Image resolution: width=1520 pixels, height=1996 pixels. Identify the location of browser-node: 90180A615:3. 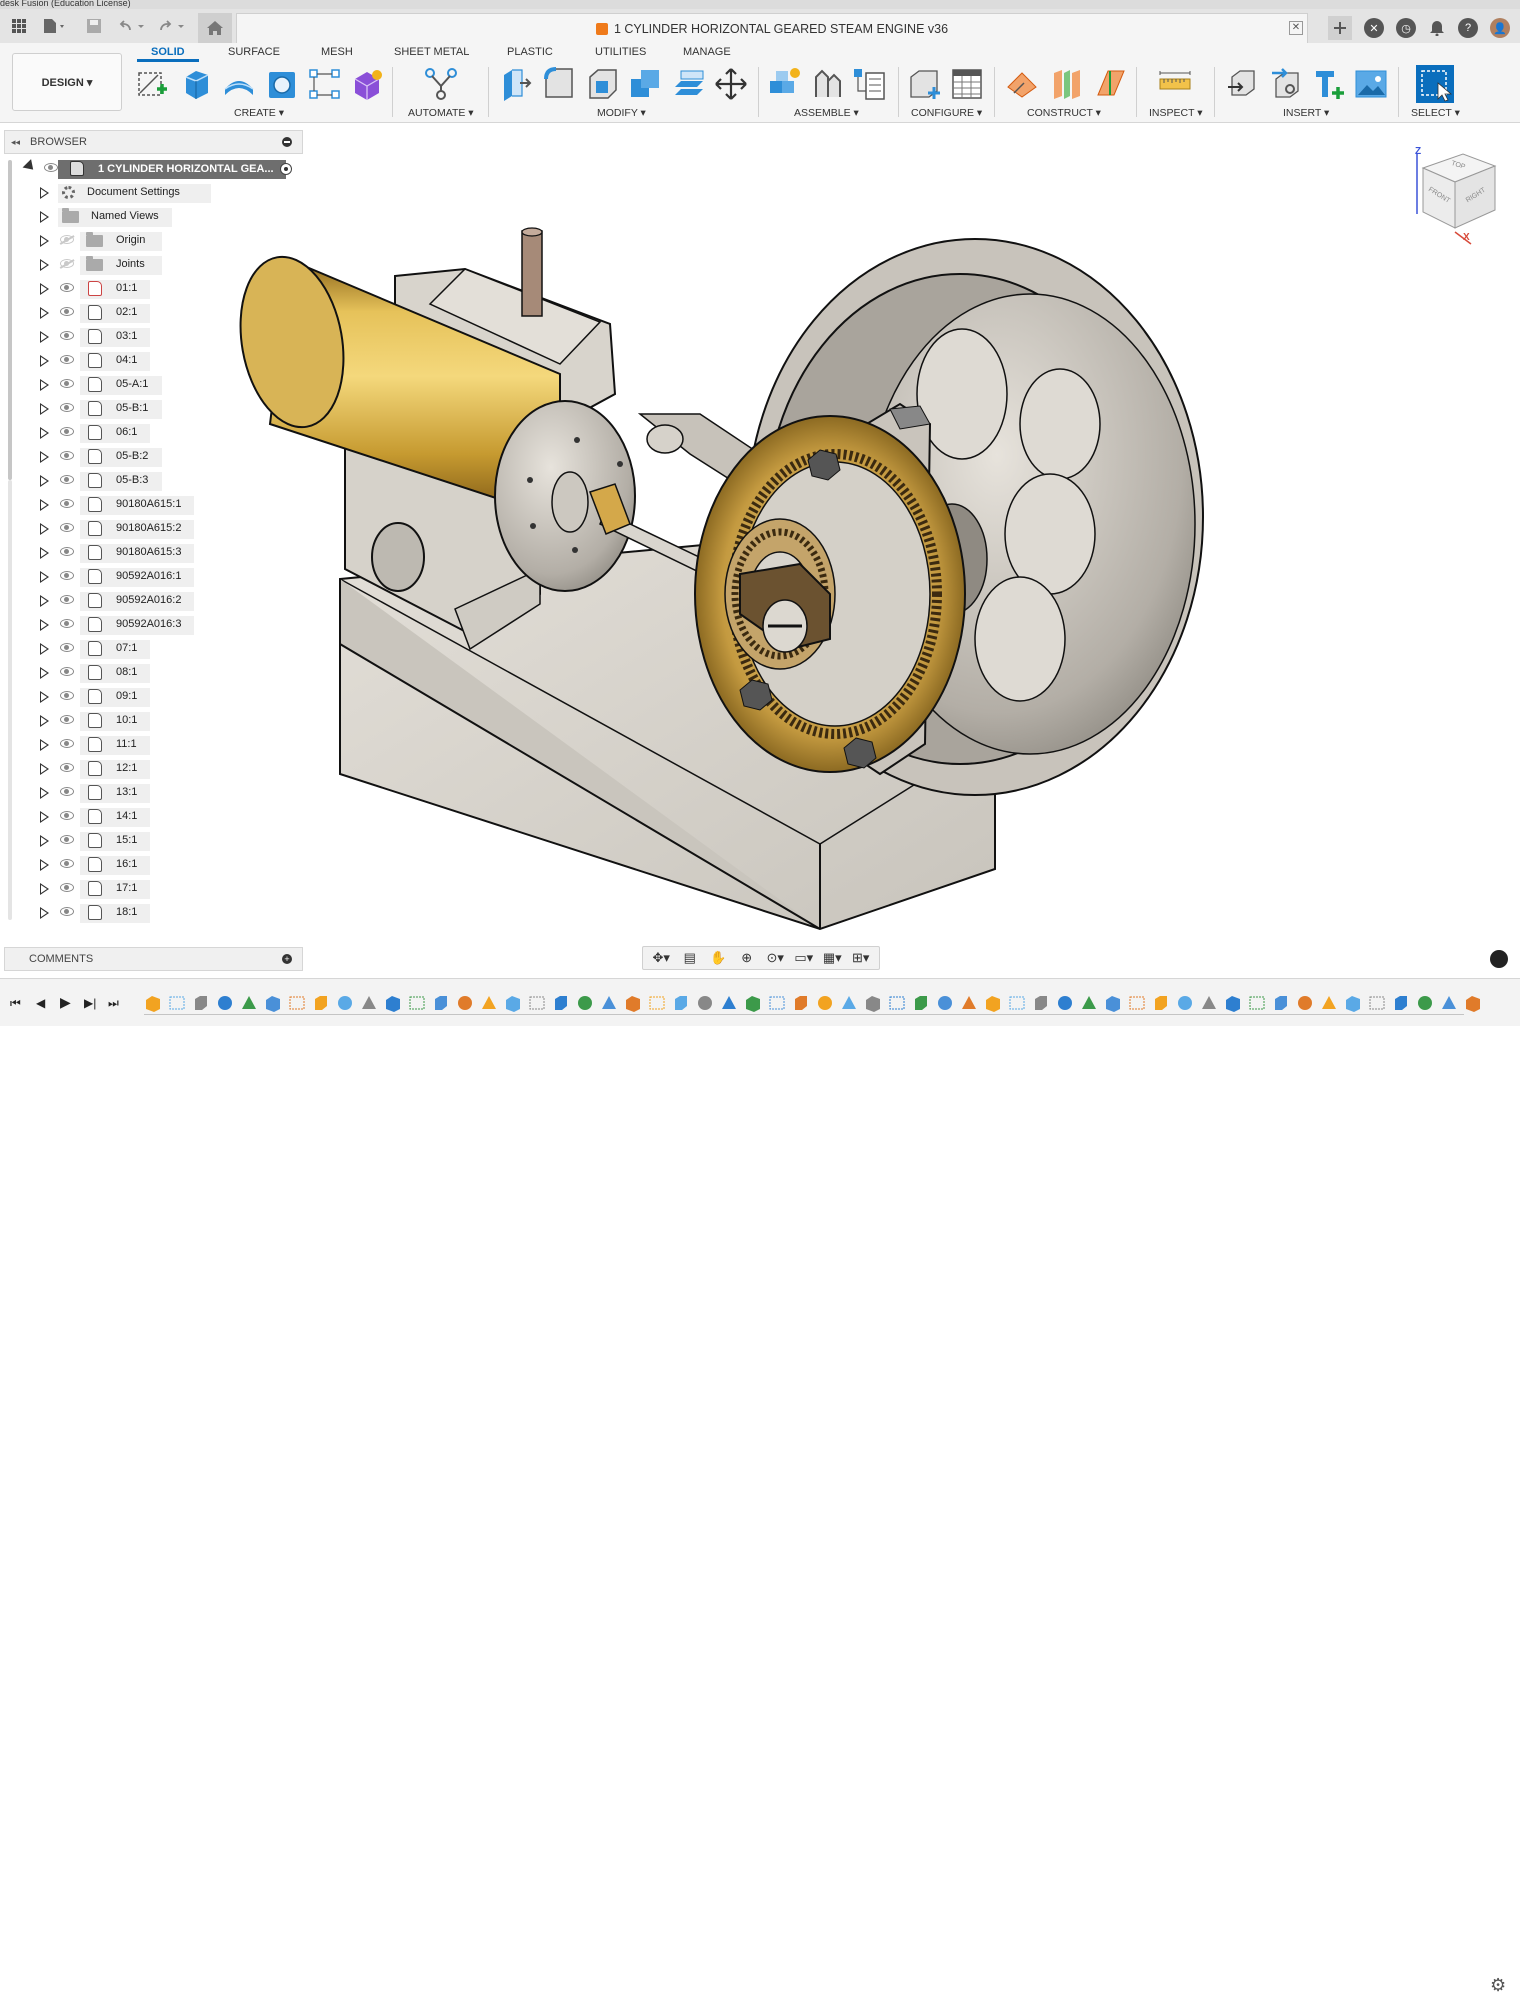
(154, 553).